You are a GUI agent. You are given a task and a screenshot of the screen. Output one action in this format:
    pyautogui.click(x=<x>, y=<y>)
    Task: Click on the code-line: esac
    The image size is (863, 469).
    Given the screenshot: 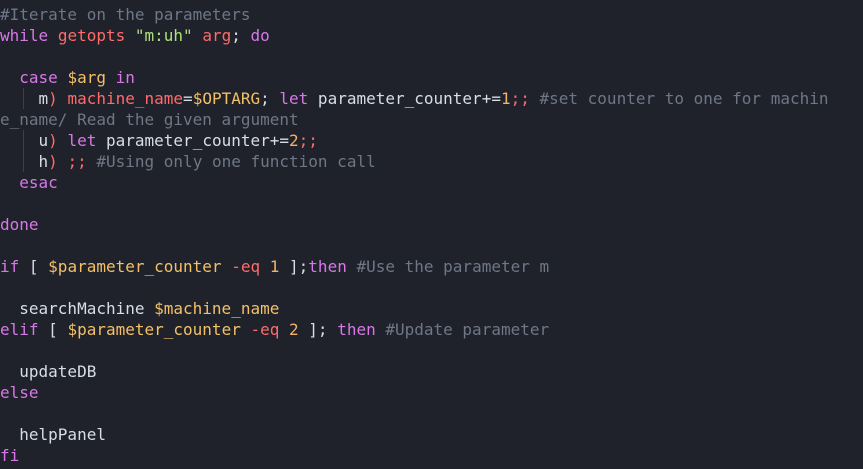 What is the action you would take?
    pyautogui.click(x=431, y=182)
    